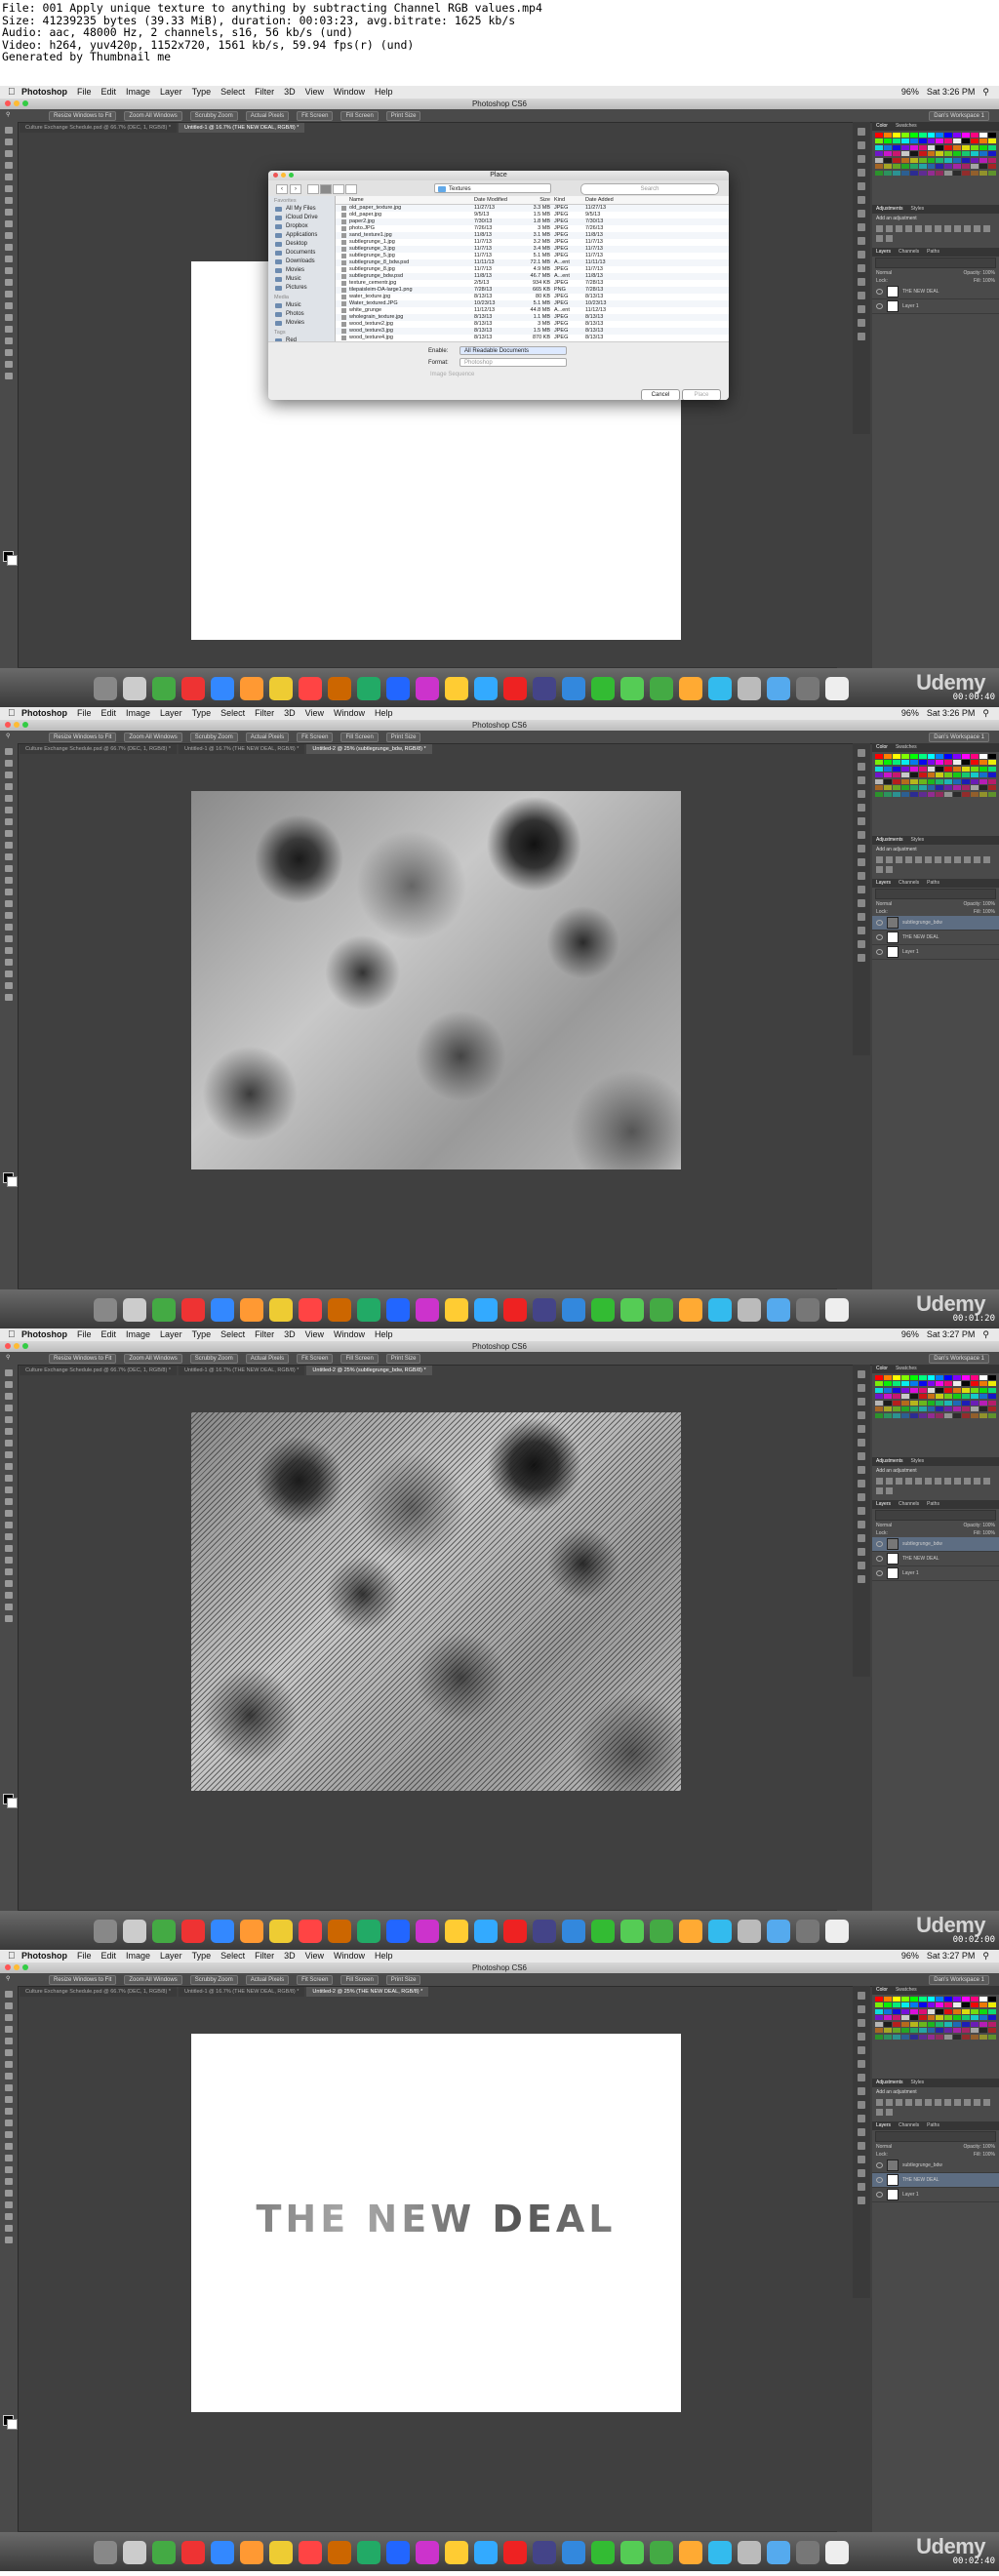 The height and width of the screenshot is (2576, 999). I want to click on tab-channels: Channels, so click(909, 2125).